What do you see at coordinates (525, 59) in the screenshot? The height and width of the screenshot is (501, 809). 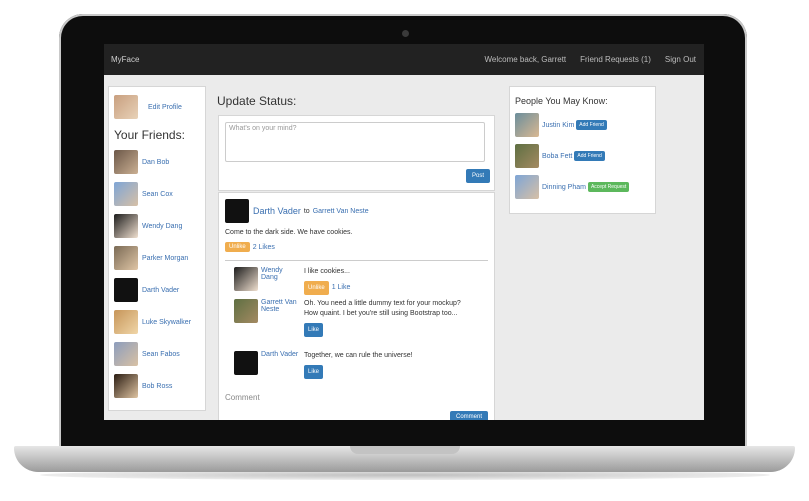 I see `welcome-text: Welcome back, Garrett` at bounding box center [525, 59].